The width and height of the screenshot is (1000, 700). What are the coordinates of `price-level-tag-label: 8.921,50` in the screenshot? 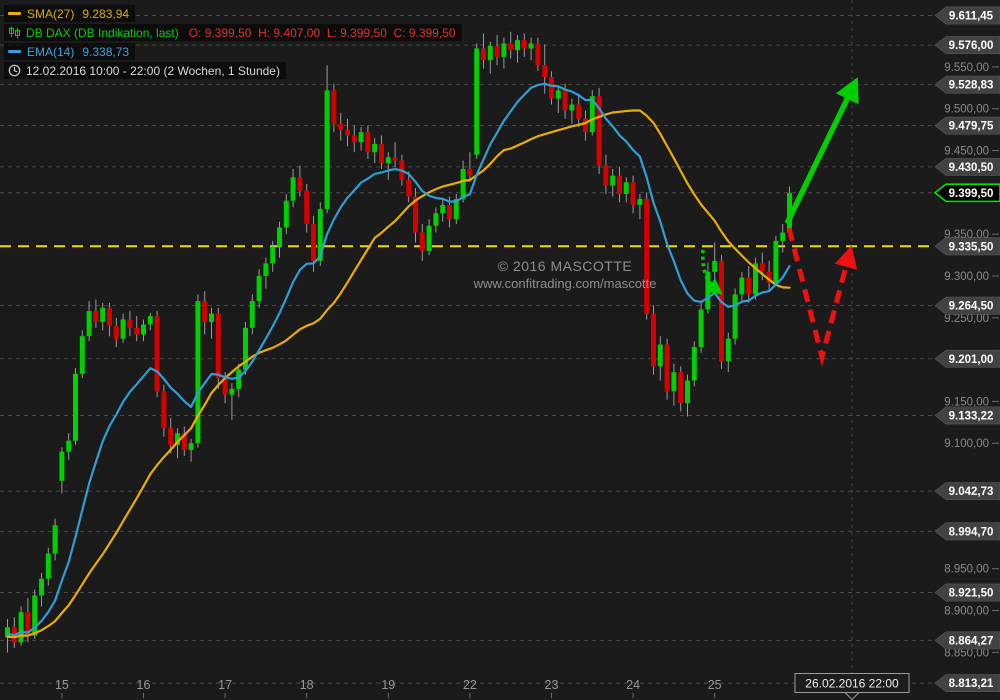 It's located at (971, 594).